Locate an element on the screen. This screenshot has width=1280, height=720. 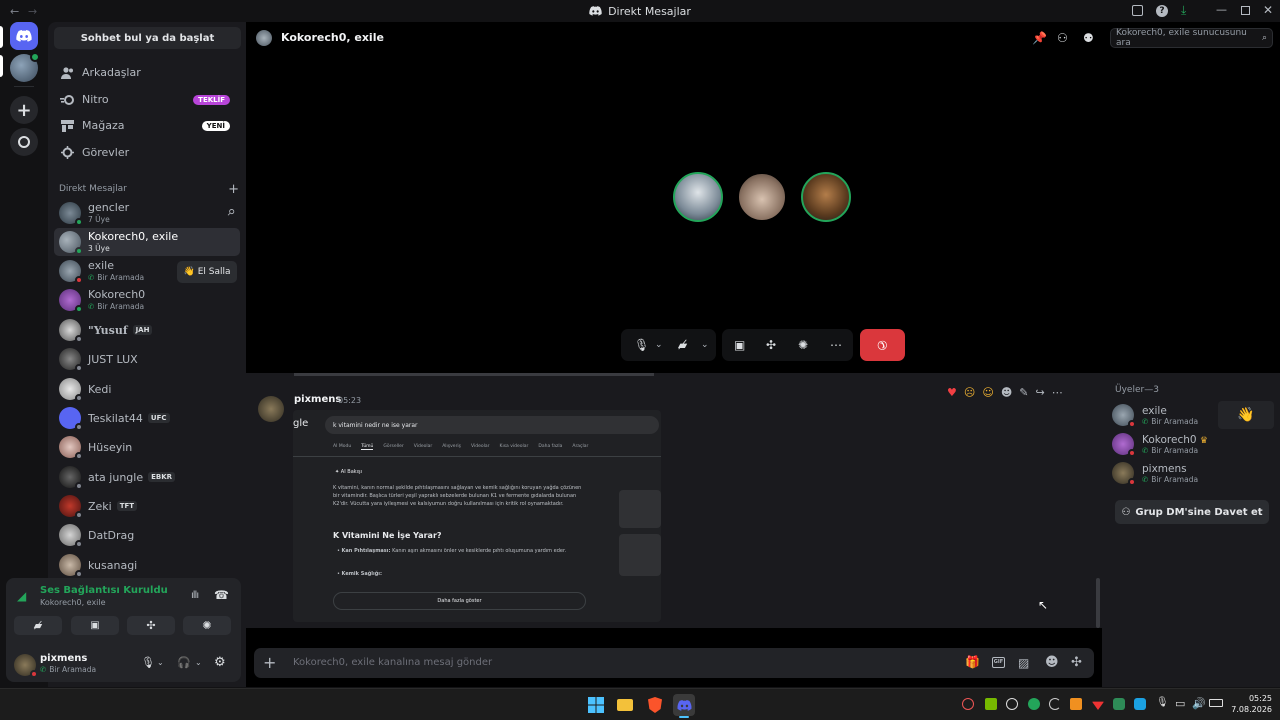
mic-chevron-icon: ⌄ is located at coordinates (160, 662).